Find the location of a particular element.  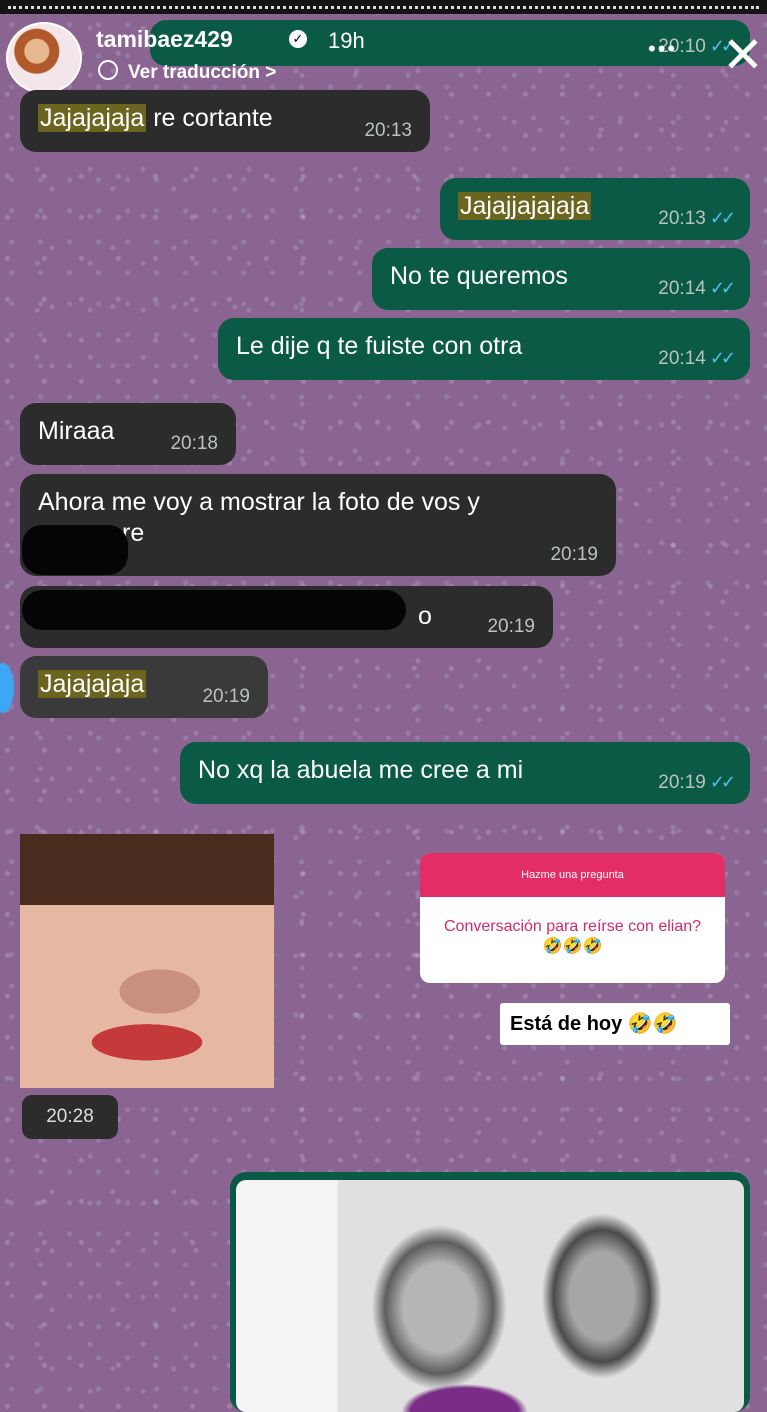

message-bubble: Le dije q te fuiste con otra 20:14 ✓✓ is located at coordinates (484, 349).